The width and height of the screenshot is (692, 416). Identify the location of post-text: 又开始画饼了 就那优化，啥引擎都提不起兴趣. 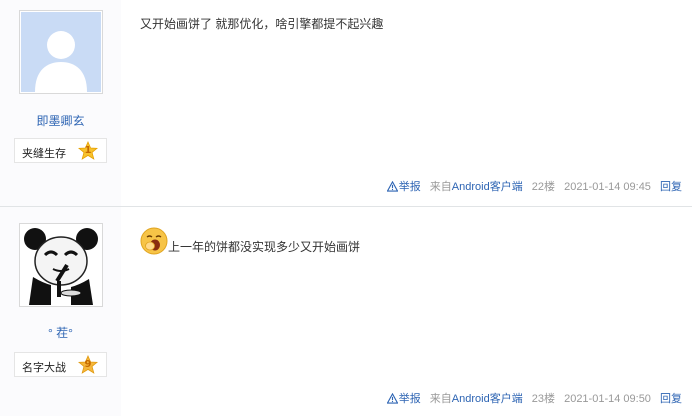
(262, 24).